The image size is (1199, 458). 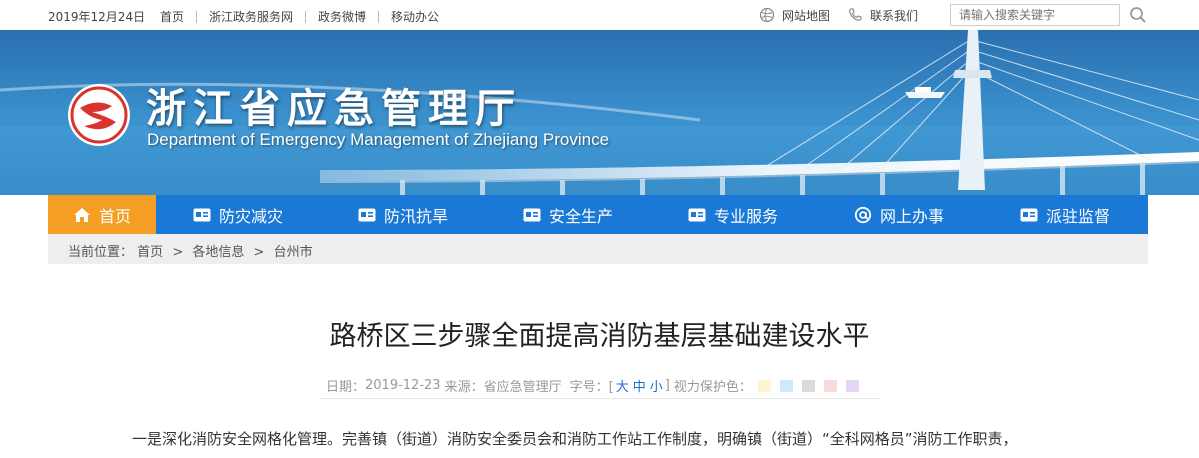 What do you see at coordinates (712, 387) in the screenshot?
I see `eye-protection-label: 视力保护色：` at bounding box center [712, 387].